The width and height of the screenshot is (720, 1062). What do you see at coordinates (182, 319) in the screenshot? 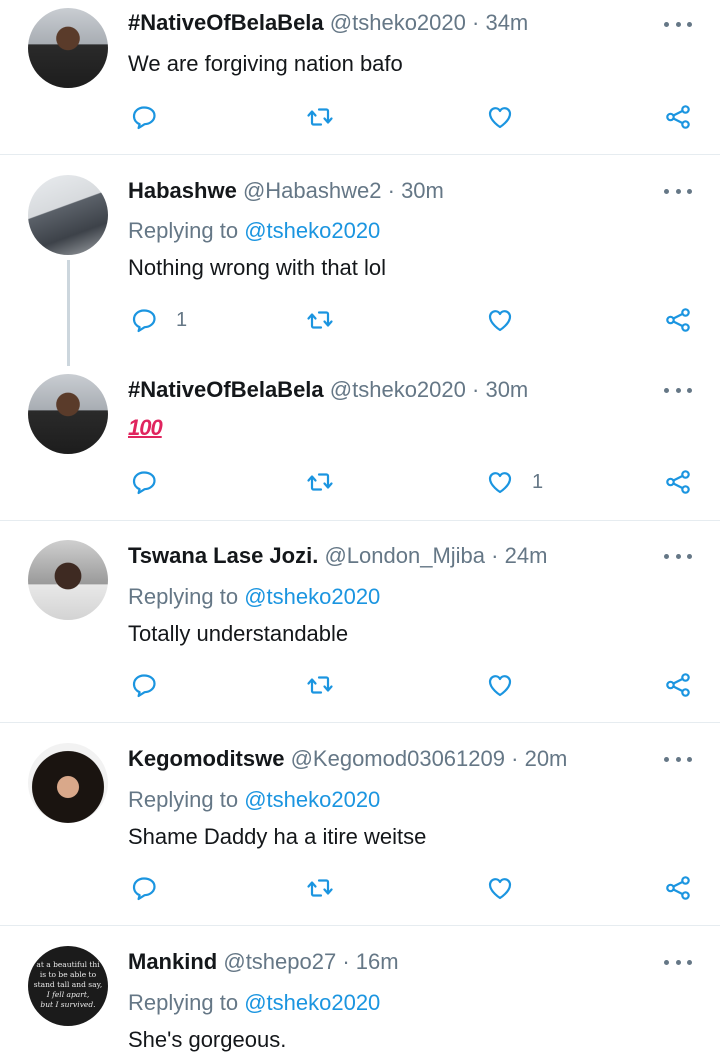
I see `reply-count: 1` at bounding box center [182, 319].